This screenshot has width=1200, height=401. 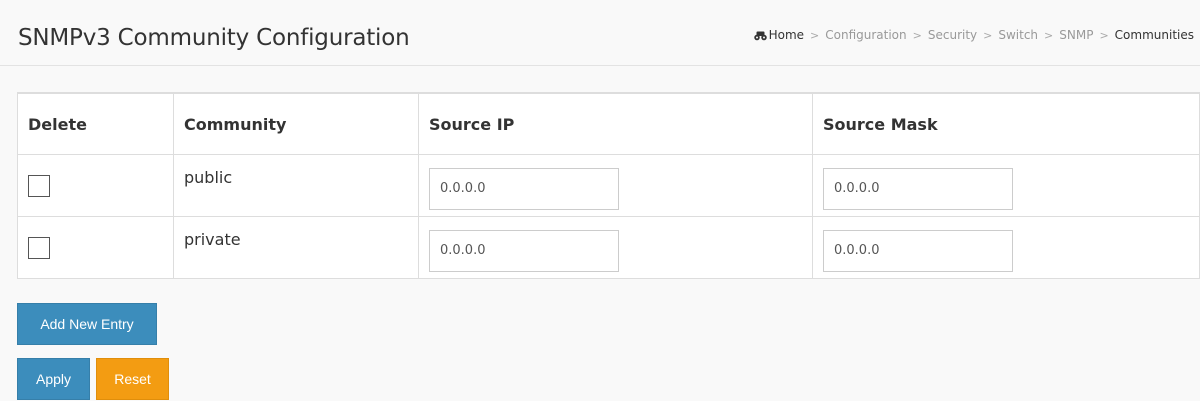 I want to click on breadcrumb-security: Security, so click(x=952, y=35).